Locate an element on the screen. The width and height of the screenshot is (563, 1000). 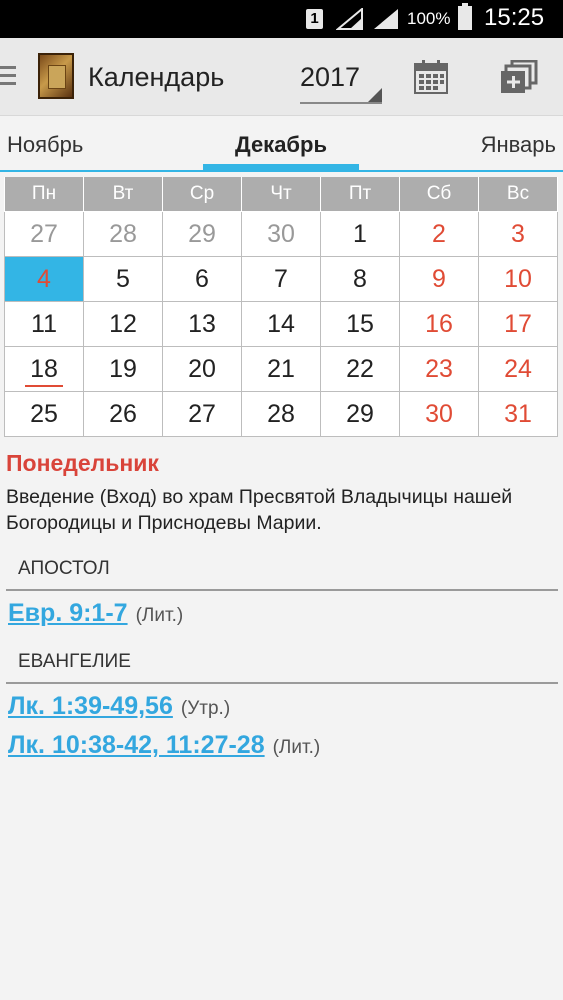
calendar-day: 5 is located at coordinates (123, 279).